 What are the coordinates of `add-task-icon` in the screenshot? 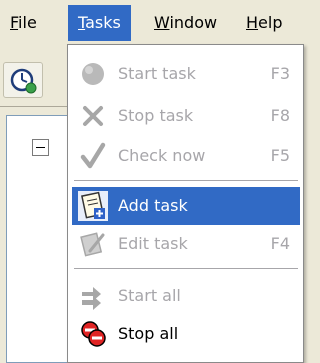 It's located at (93, 206).